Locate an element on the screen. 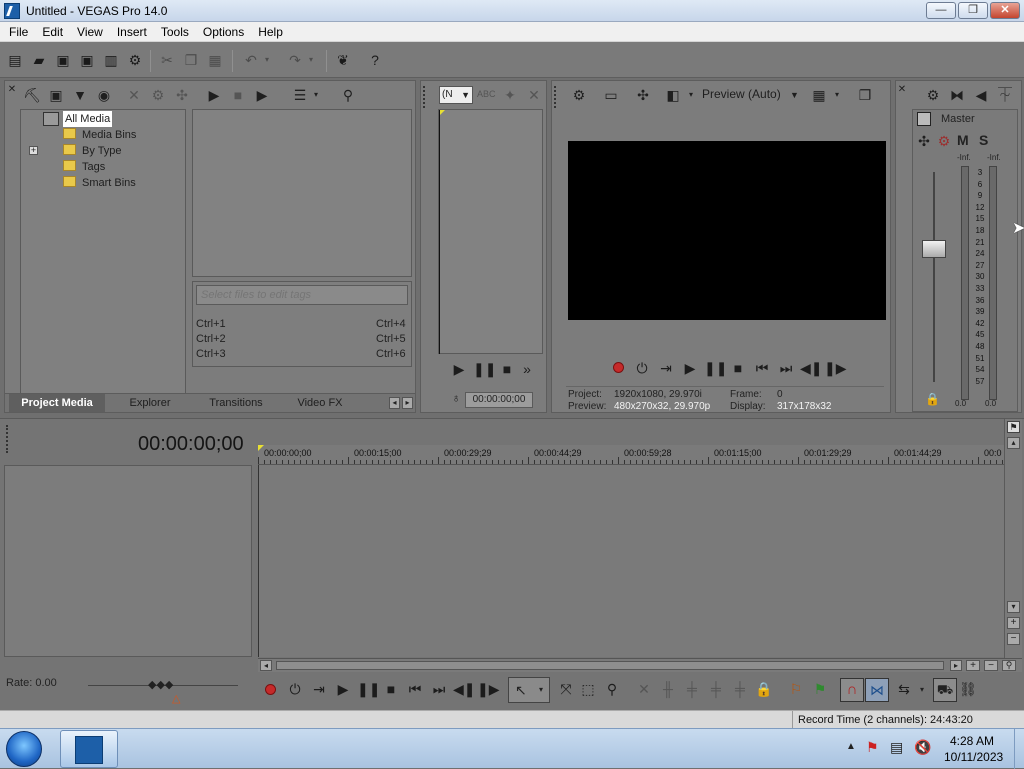 This screenshot has width=1024, height=769. trimmer-canvas is located at coordinates (490, 231).